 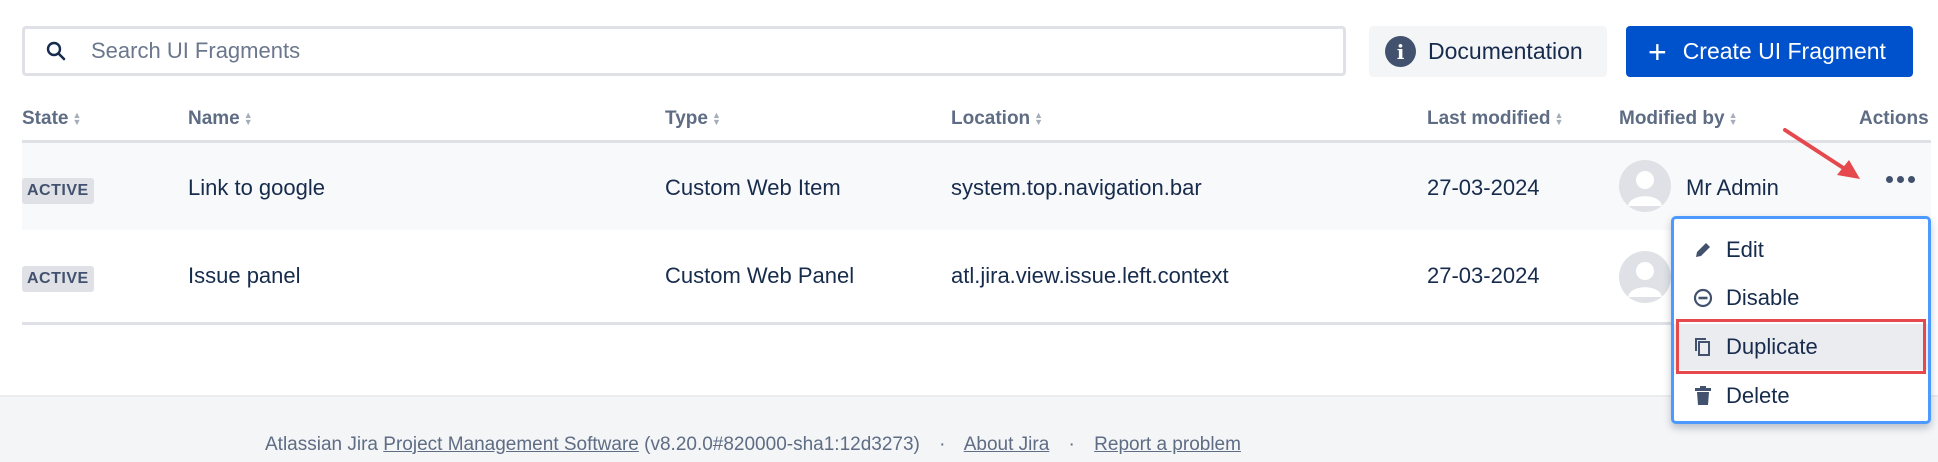 What do you see at coordinates (1772, 346) in the screenshot?
I see `menu-item-label: Duplicate` at bounding box center [1772, 346].